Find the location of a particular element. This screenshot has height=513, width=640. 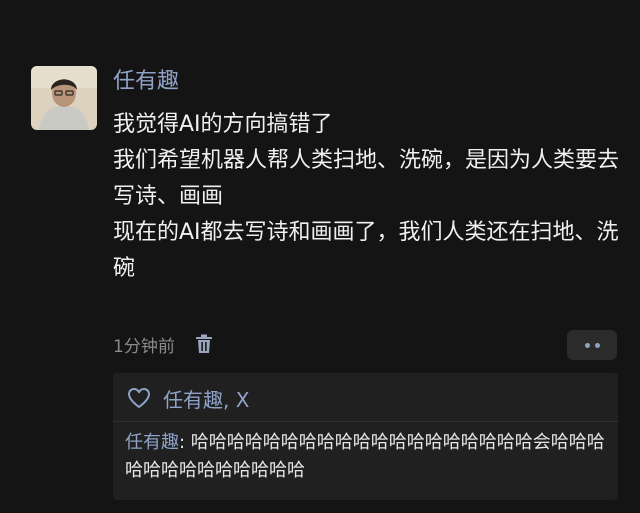

post-author: 任有趣 is located at coordinates (146, 82).